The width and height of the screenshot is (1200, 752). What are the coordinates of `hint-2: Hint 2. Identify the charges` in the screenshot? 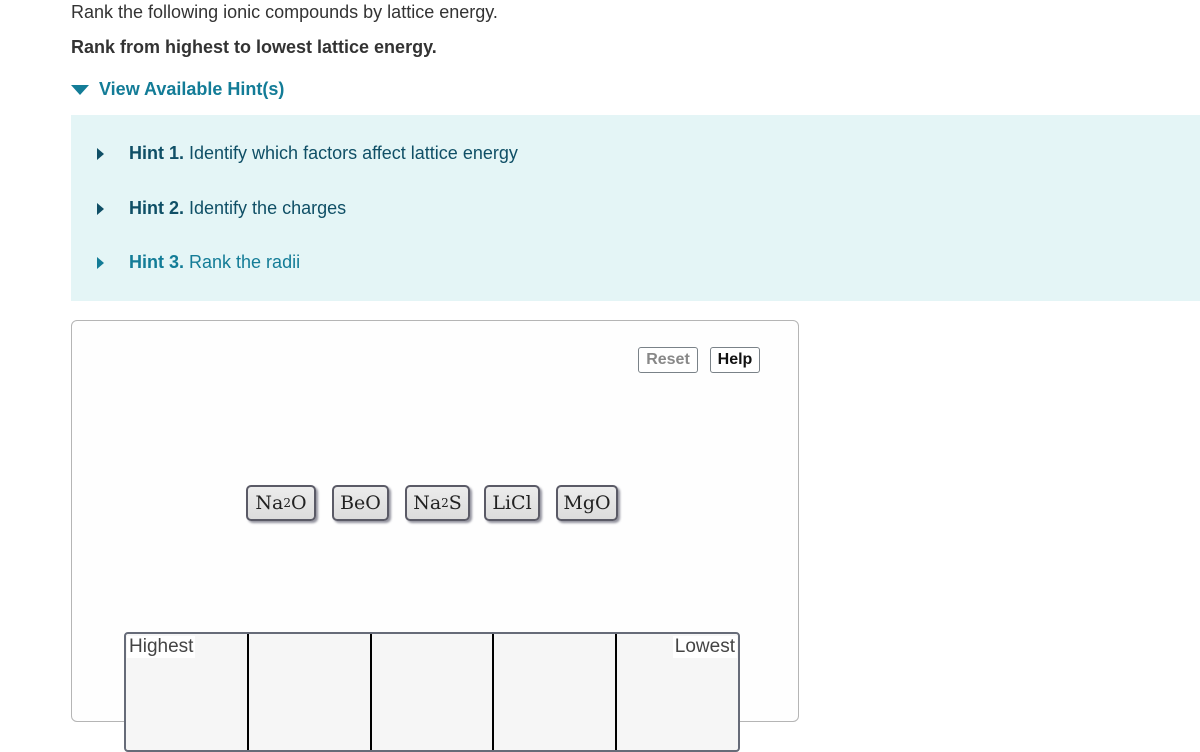 It's located at (221, 208).